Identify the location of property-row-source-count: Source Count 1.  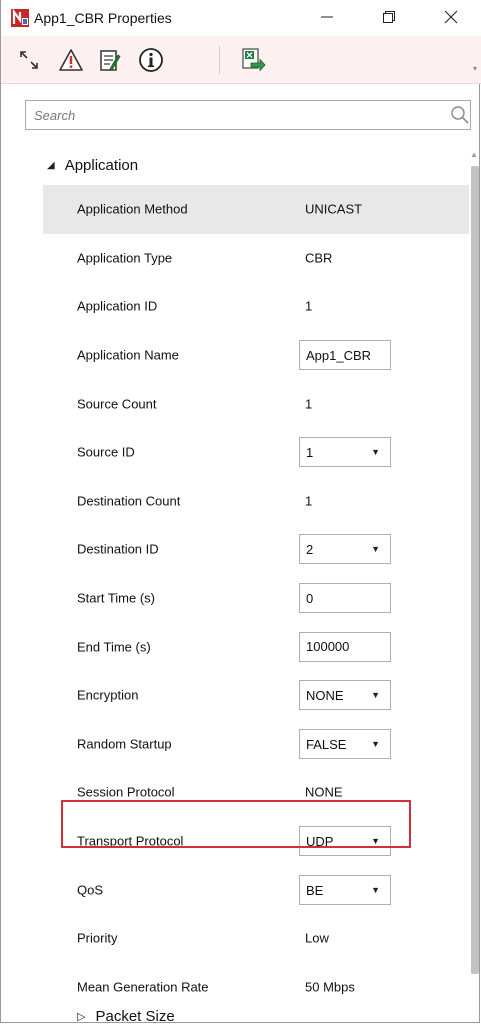
(256, 403).